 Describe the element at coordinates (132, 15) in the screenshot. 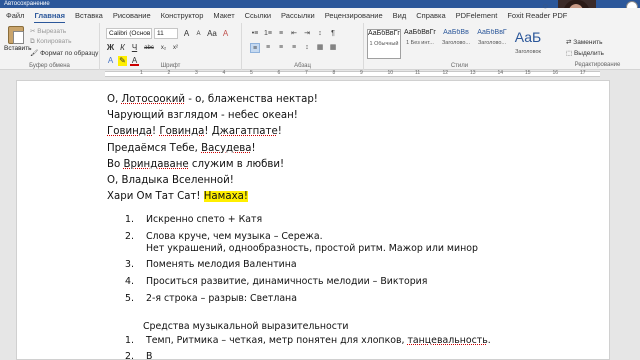

I see `tab-draw: Рисование` at that location.